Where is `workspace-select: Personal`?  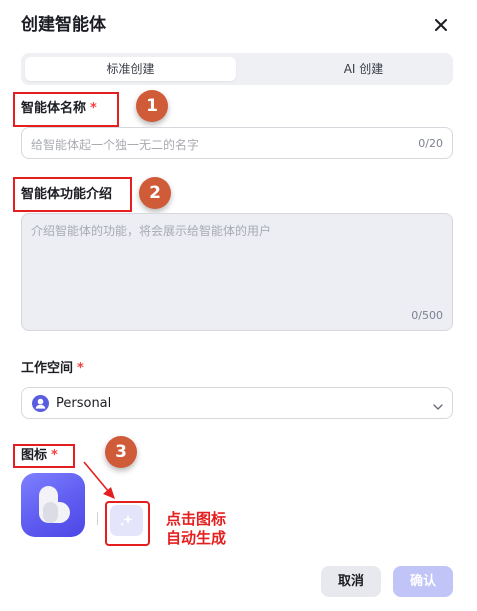
workspace-select: Personal is located at coordinates (237, 403).